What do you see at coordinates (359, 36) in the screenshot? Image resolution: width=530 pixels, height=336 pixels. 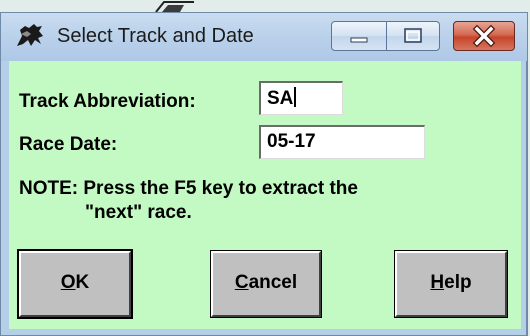 I see `minimize-button` at bounding box center [359, 36].